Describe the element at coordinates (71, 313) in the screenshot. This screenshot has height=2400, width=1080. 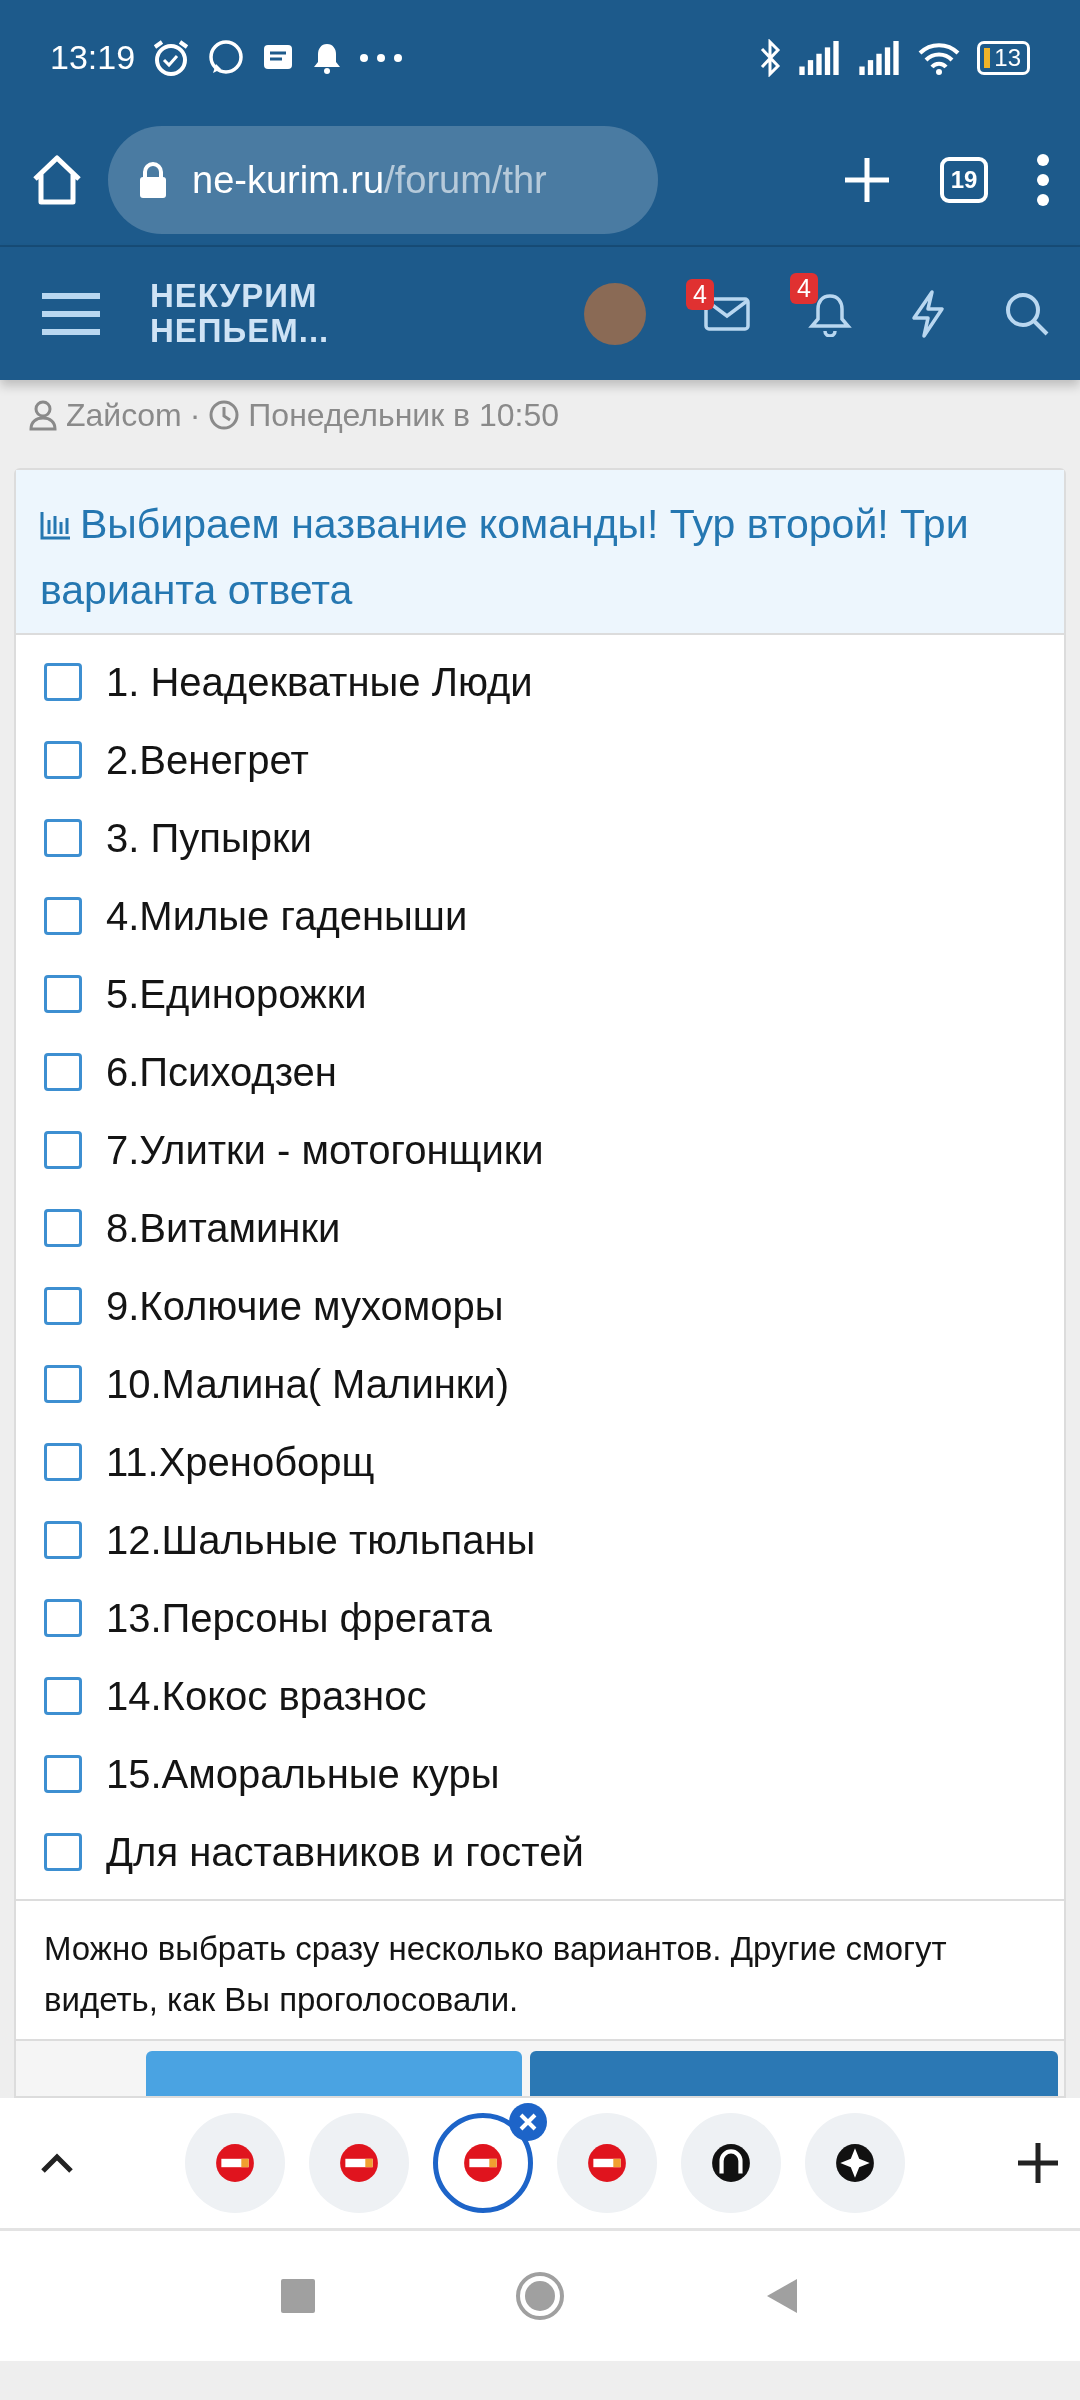
I see `menu-icon` at that location.